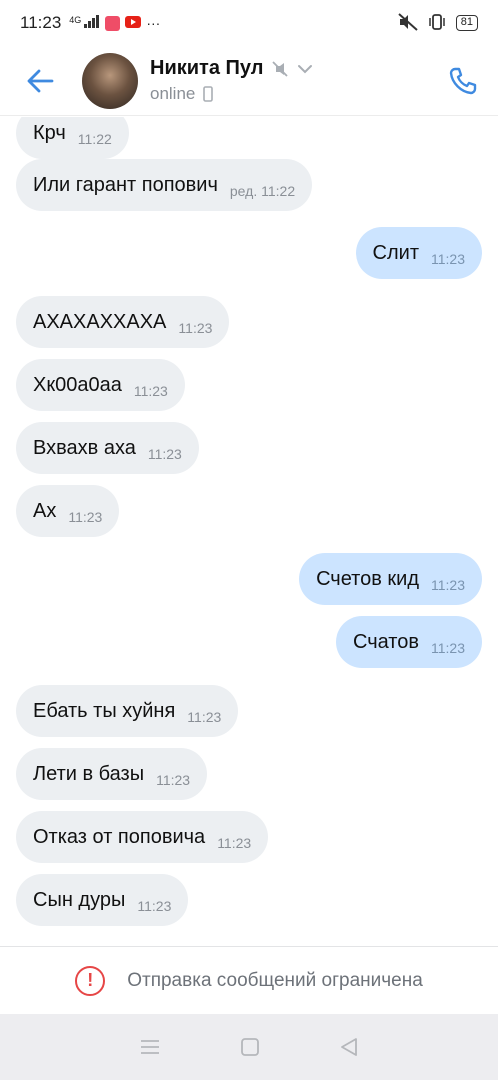 Image resolution: width=498 pixels, height=1080 pixels. Describe the element at coordinates (94, 139) in the screenshot. I see `message-time: 11:22` at that location.